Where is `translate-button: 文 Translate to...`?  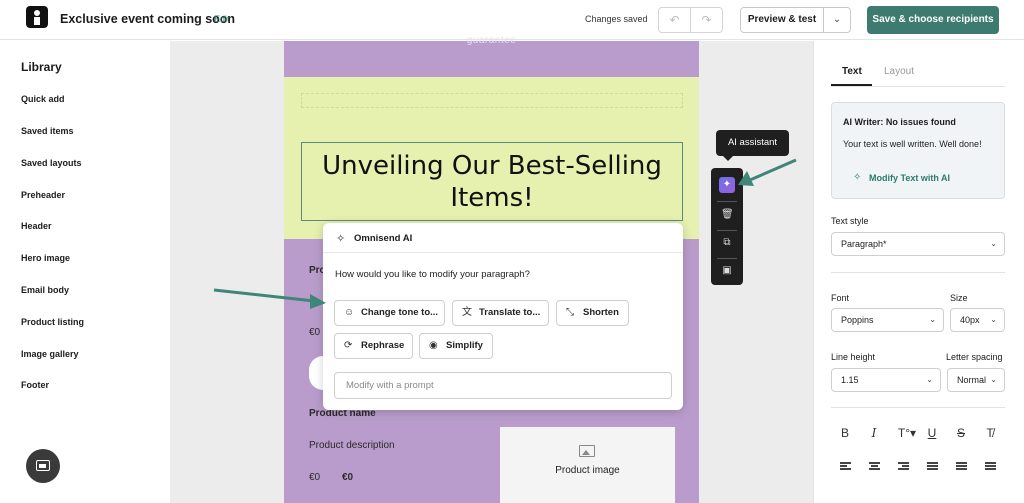 translate-button: 文 Translate to... is located at coordinates (500, 313).